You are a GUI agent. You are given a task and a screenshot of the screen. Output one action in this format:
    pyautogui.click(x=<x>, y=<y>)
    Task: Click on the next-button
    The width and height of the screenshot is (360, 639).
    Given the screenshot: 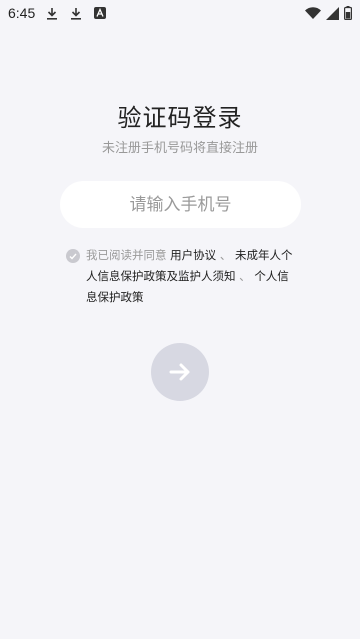 What is the action you would take?
    pyautogui.click(x=180, y=372)
    